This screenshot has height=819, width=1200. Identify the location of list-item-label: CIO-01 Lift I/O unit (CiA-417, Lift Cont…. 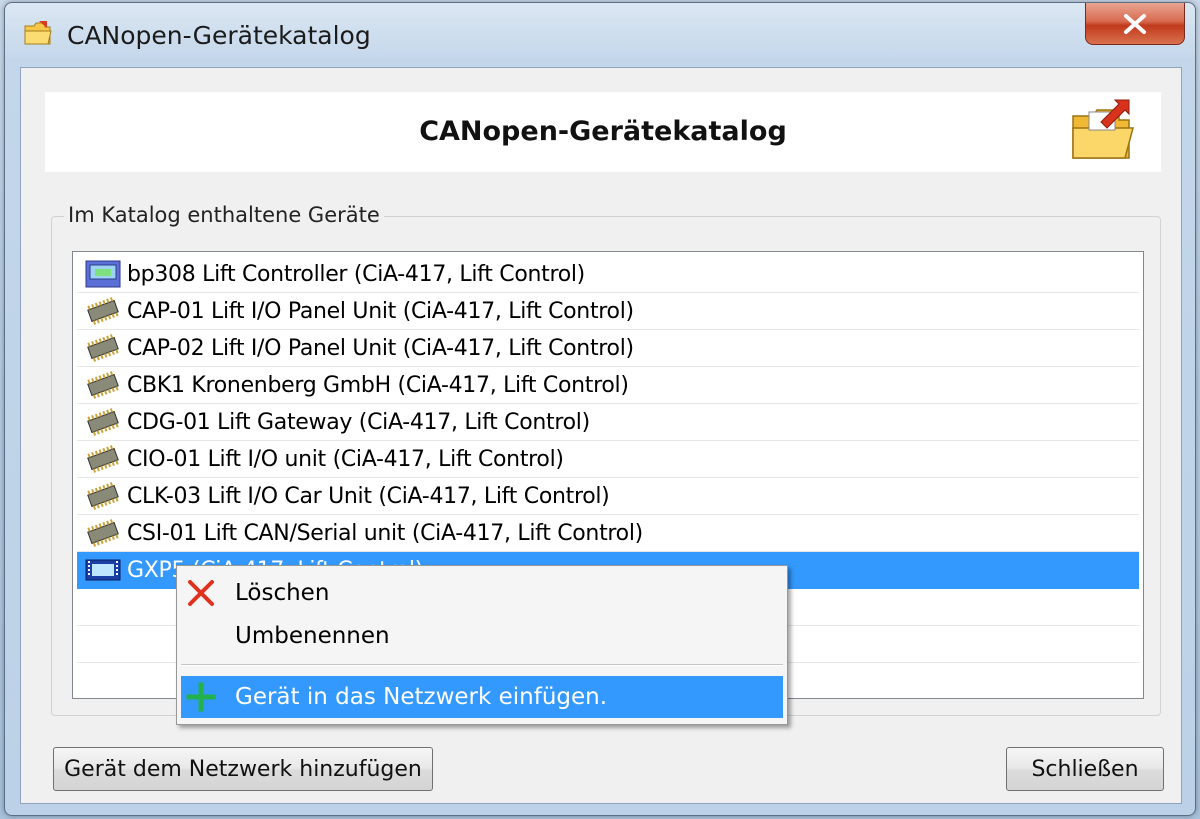
(345, 459).